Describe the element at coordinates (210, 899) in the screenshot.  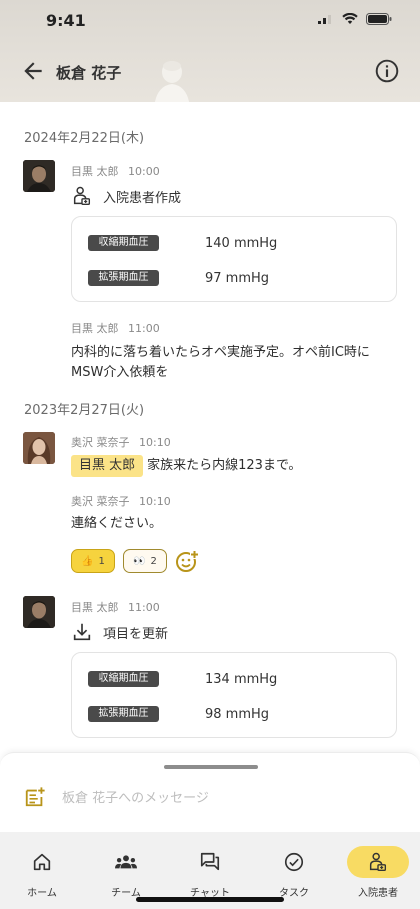
I see `home-indicator` at that location.